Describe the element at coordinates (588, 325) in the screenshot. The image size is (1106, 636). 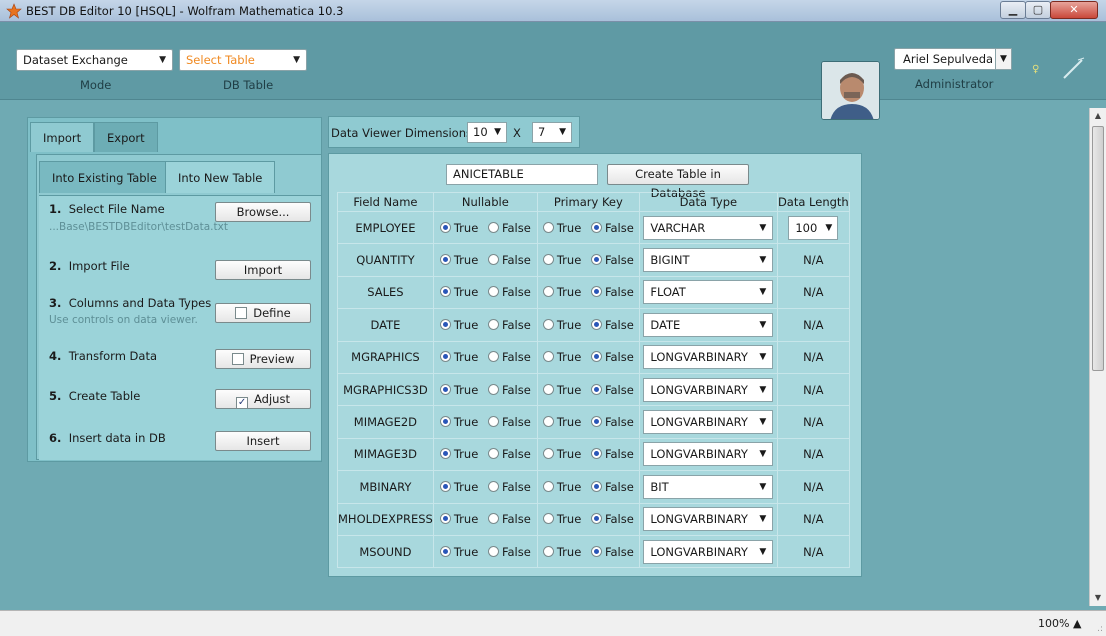
I see `primary-key-cell: True False` at that location.